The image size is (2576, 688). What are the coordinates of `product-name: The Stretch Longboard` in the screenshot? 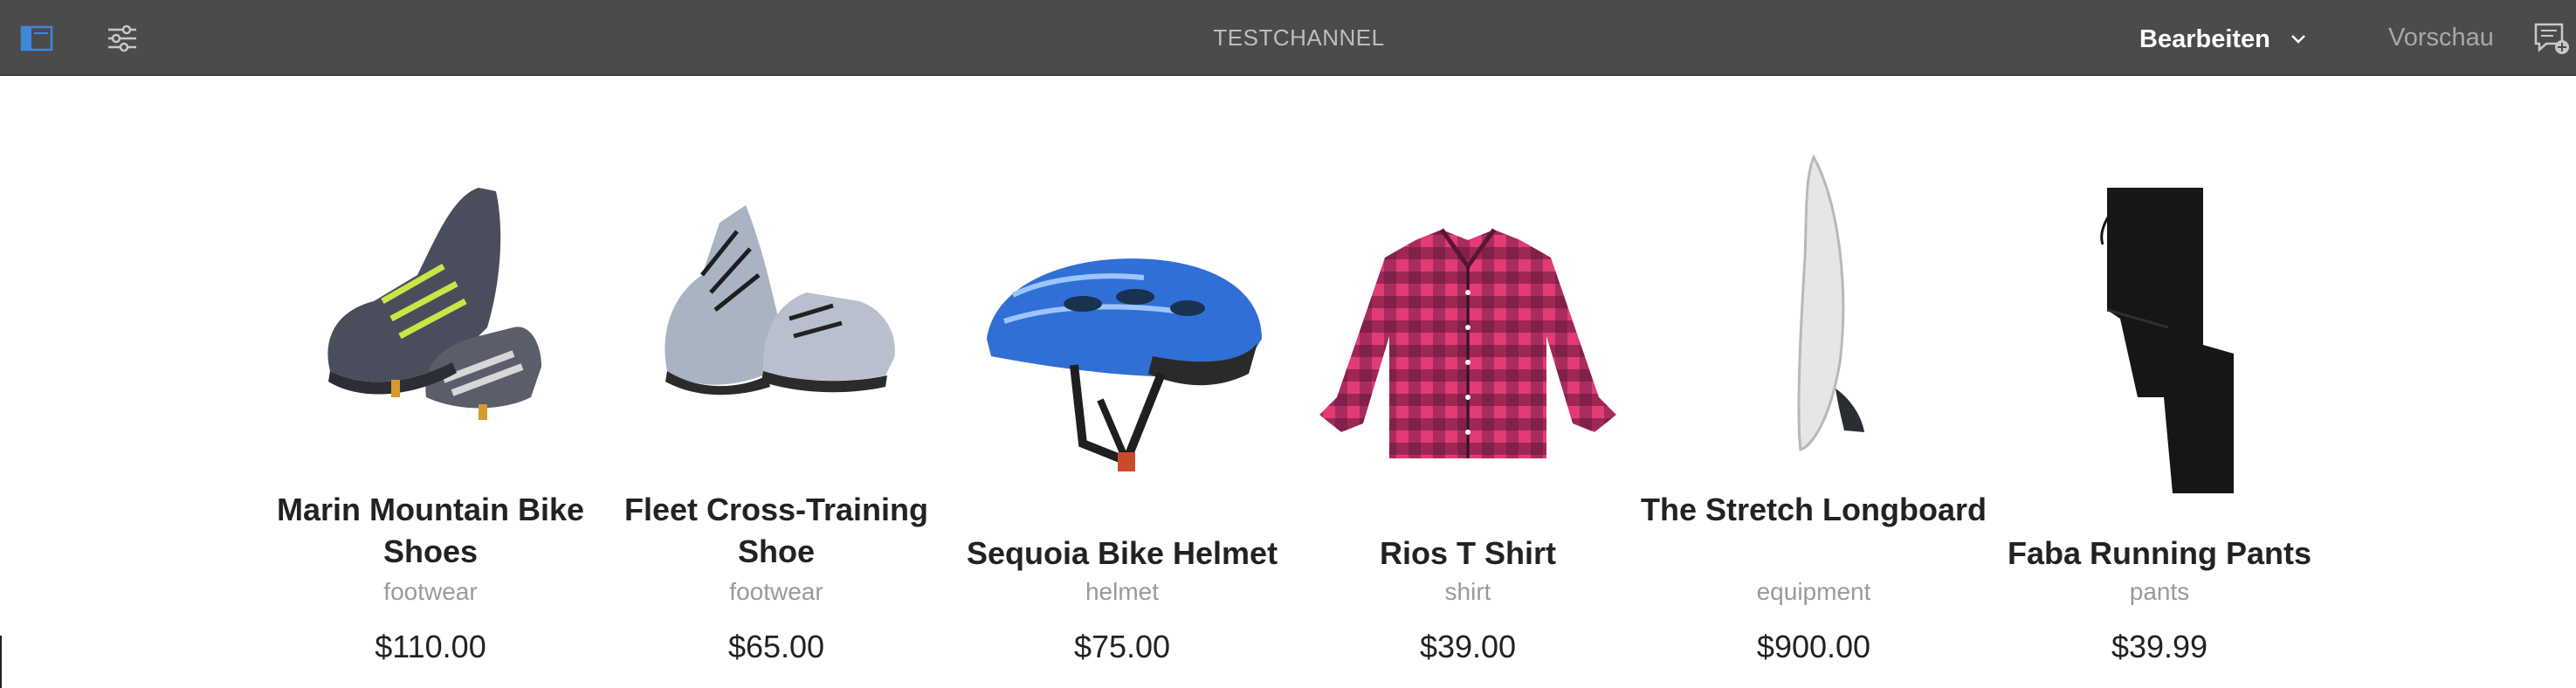 It's located at (1814, 509).